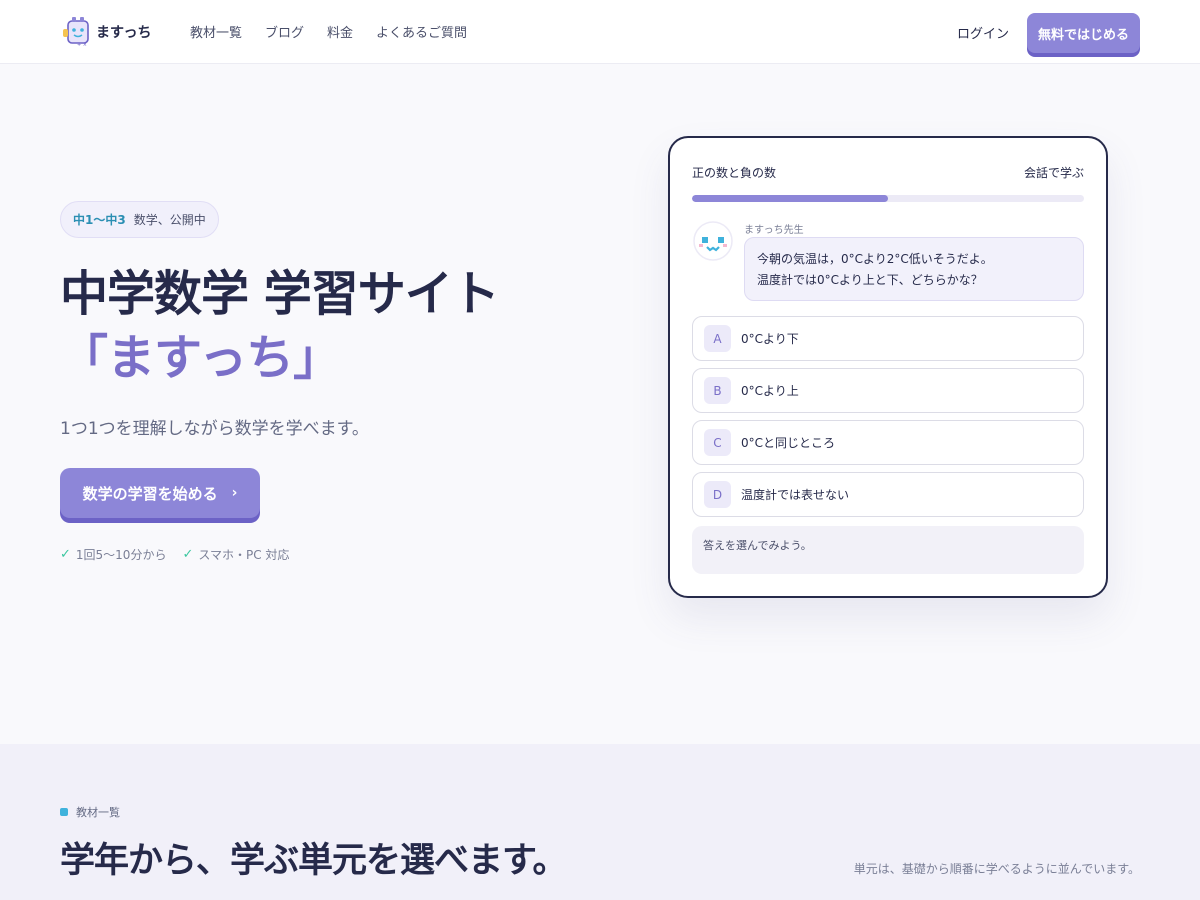  I want to click on option-text: 温度計では表せない, so click(795, 495).